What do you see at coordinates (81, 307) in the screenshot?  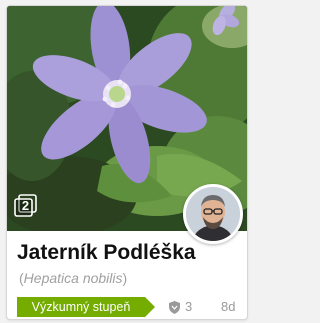 I see `quality-grade-label: Výzkumný stupeň` at bounding box center [81, 307].